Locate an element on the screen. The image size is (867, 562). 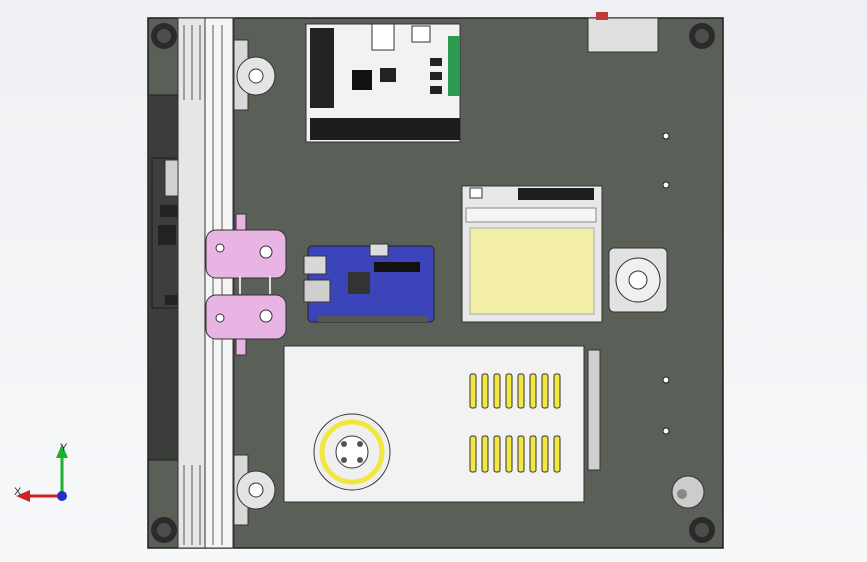
x-axis-label: X is located at coordinates (18, 492).